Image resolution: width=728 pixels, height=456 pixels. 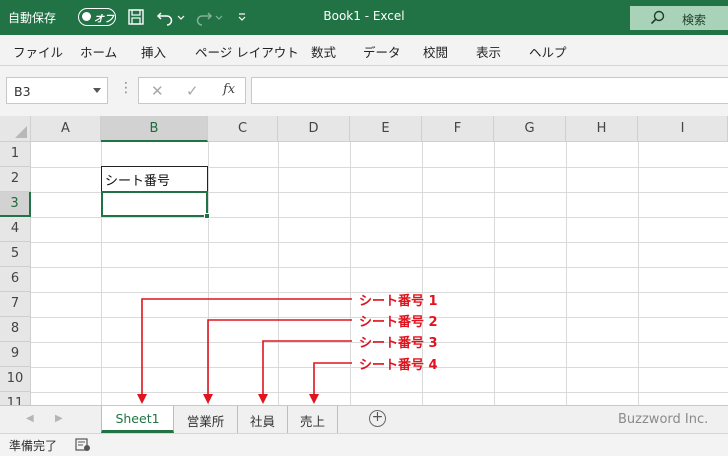 I want to click on search-box: 検索, so click(x=679, y=18).